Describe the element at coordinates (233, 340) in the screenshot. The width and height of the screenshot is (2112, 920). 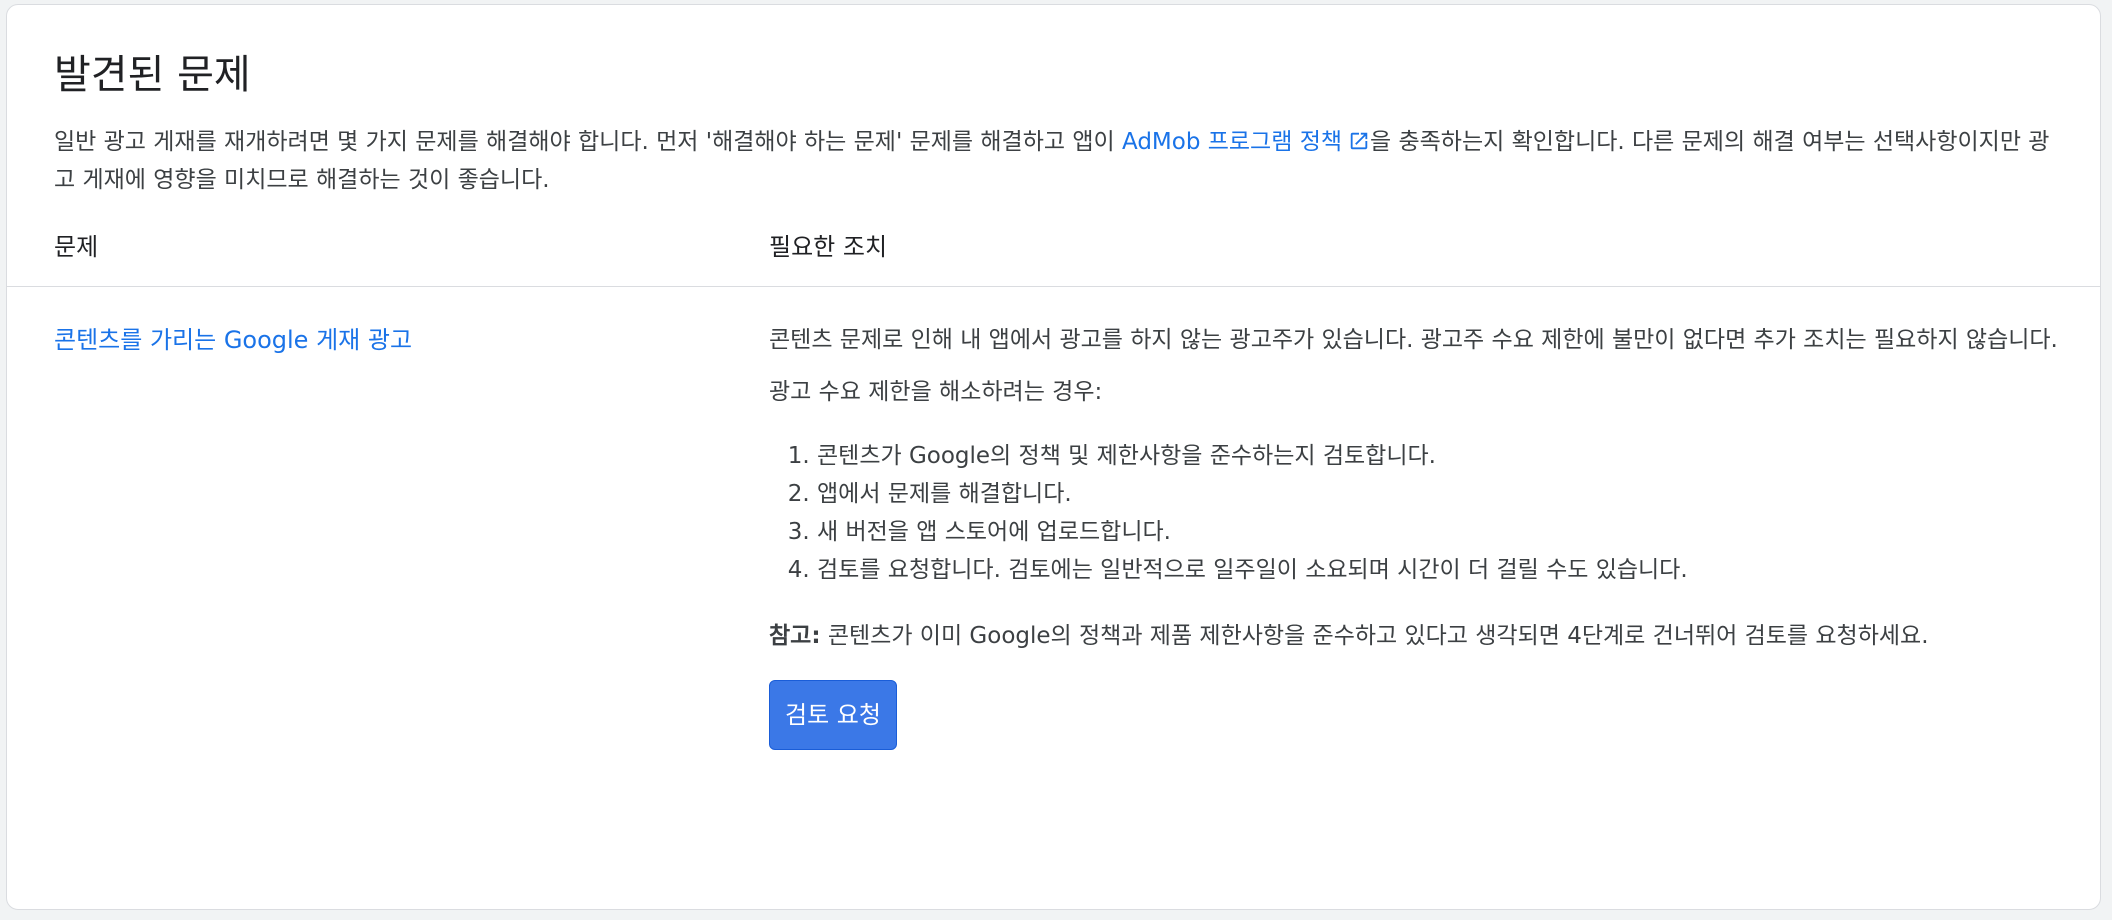
I see `issue-link-obscuring-ads: 콘텐츠를 가리는 Google 게재 광고` at that location.